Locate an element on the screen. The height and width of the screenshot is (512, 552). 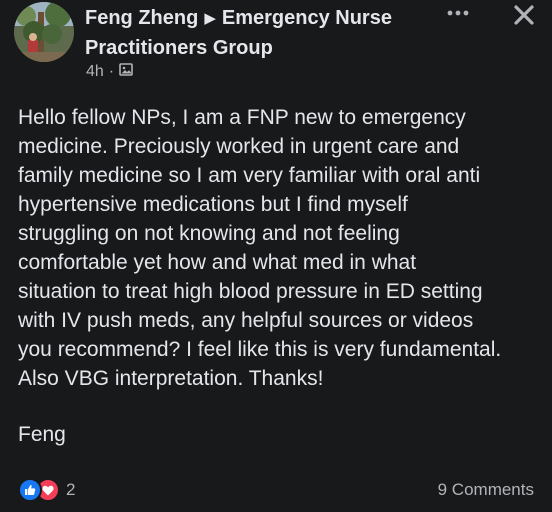
triangle-right-icon: ▶ is located at coordinates (210, 18).